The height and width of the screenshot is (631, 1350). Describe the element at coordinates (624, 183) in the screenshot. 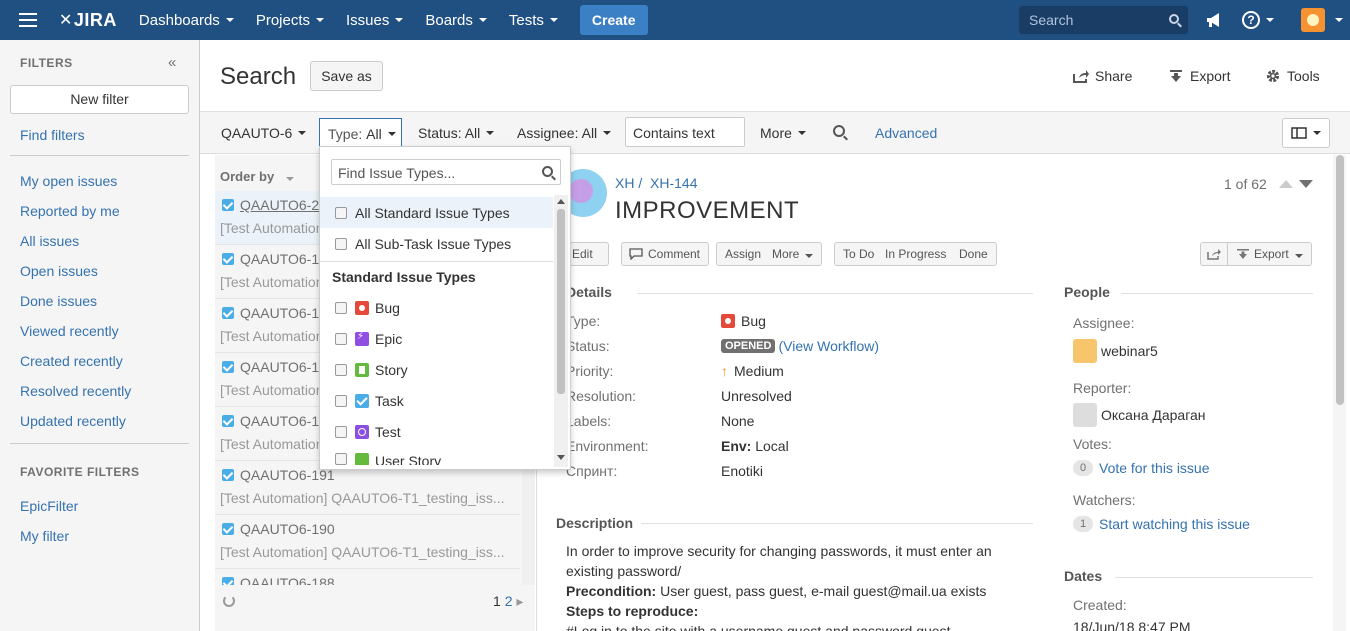

I see `project-link: XH` at that location.